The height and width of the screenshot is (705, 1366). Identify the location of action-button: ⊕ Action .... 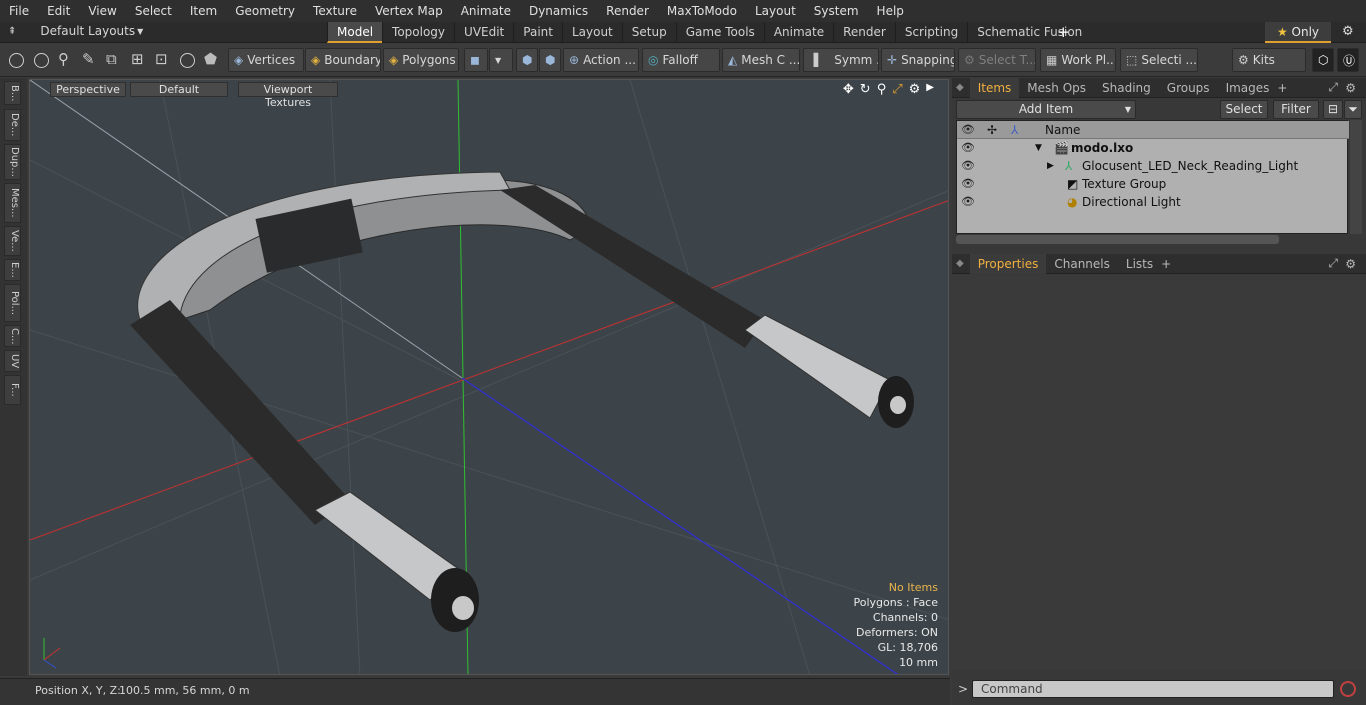
(601, 60).